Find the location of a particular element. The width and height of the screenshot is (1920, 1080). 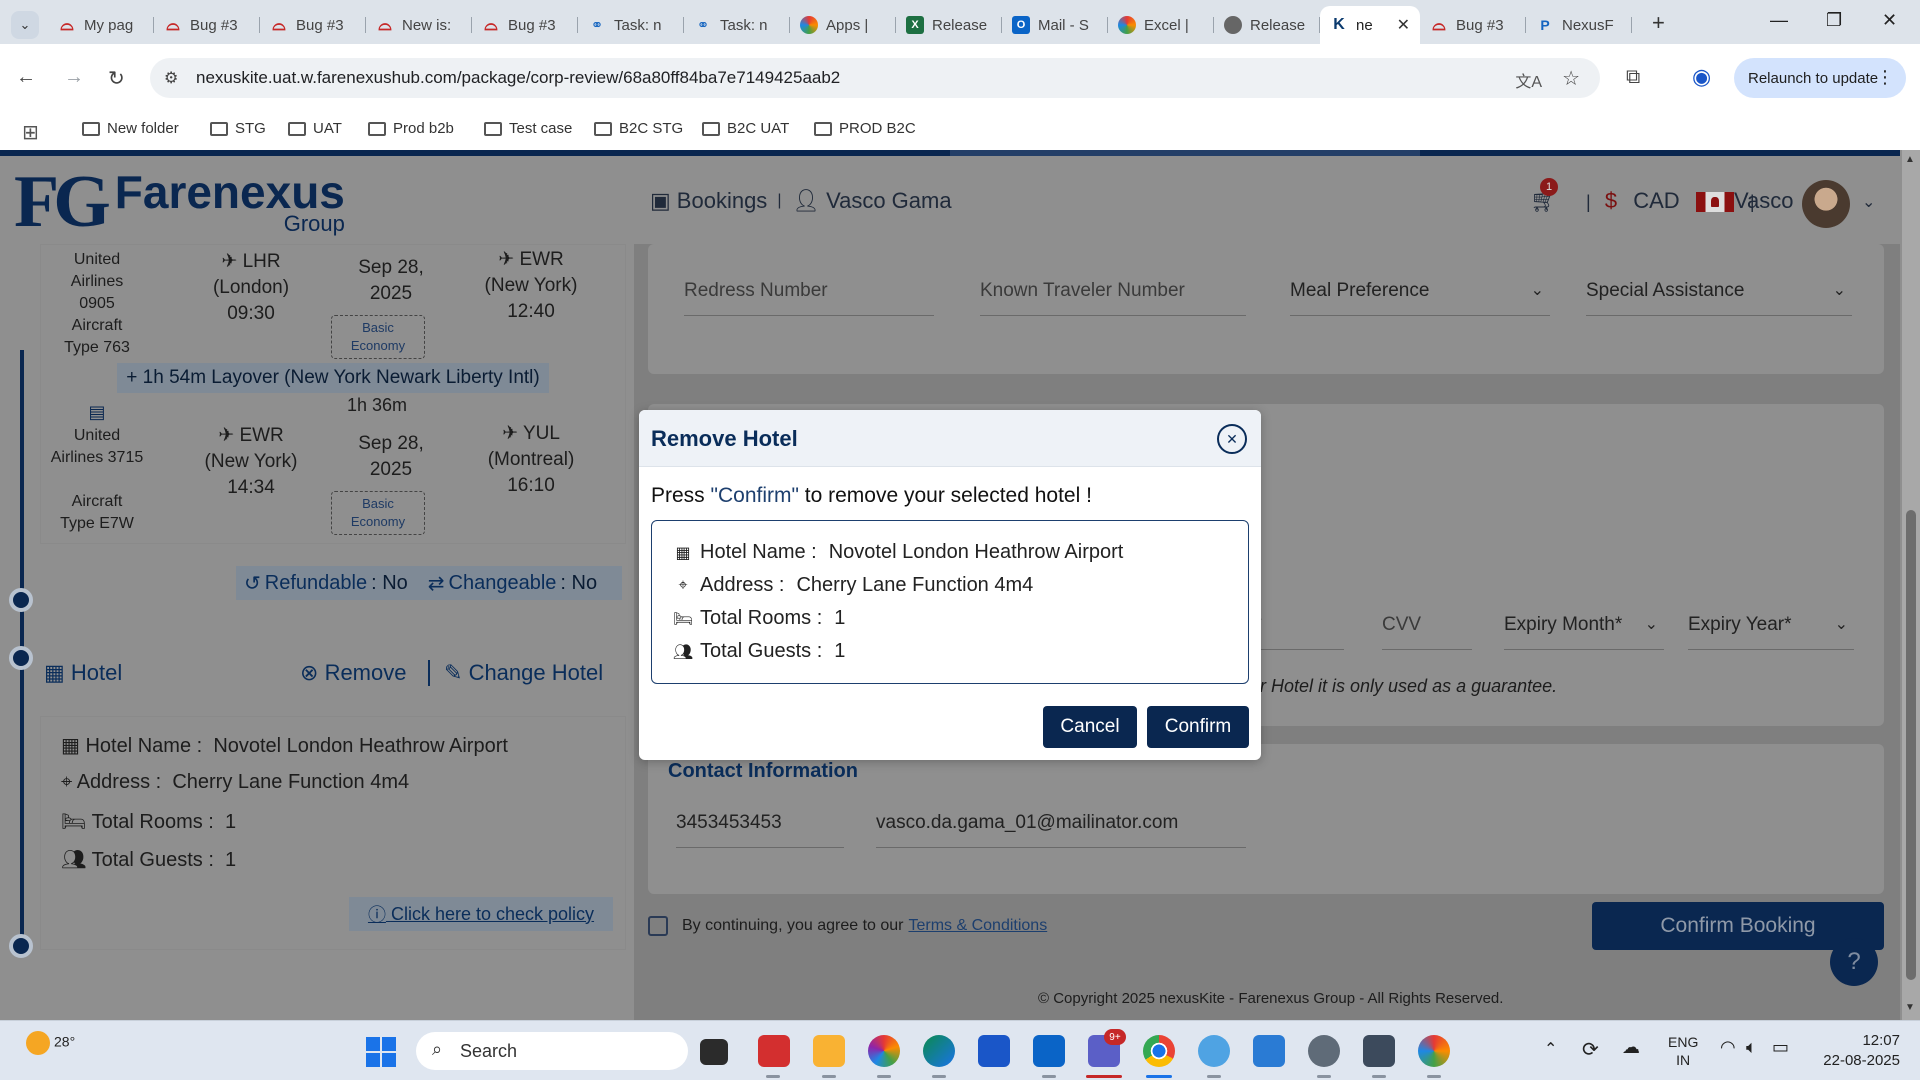

hotel-guests-row: 👥︎ Total Guests : 1 is located at coordinates (149, 860).